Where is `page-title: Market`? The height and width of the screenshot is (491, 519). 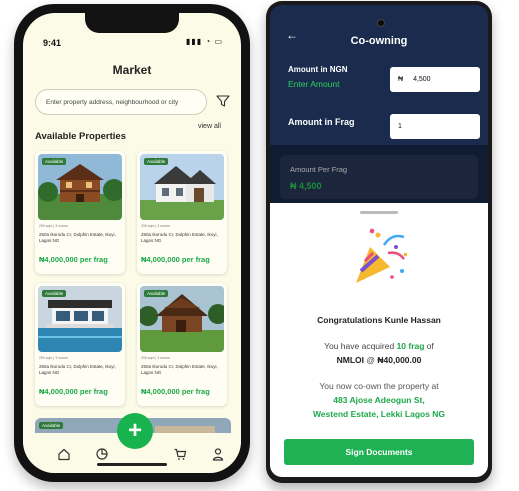
page-title: Market is located at coordinates (132, 70).